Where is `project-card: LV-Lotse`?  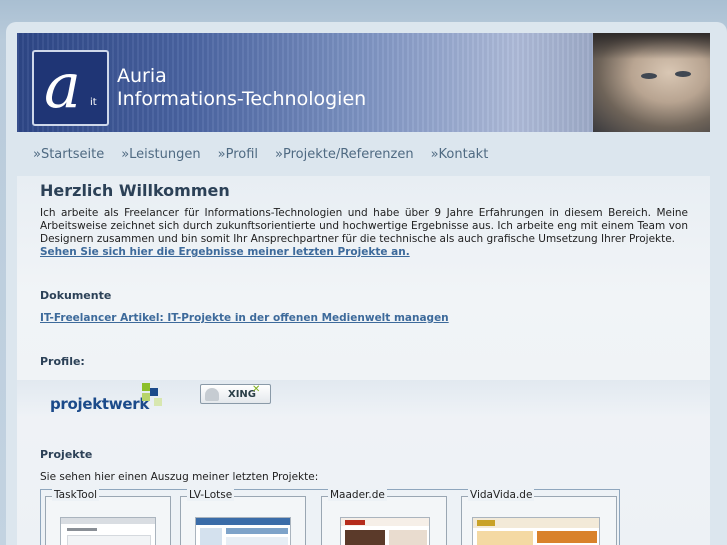
project-card: LV-Lotse is located at coordinates (243, 517).